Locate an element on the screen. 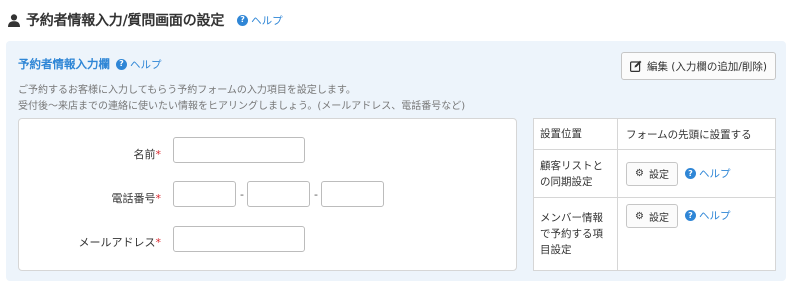 This screenshot has height=297, width=800. edit-fields-button: 編集 (入力欄の追加/削除) is located at coordinates (698, 66).